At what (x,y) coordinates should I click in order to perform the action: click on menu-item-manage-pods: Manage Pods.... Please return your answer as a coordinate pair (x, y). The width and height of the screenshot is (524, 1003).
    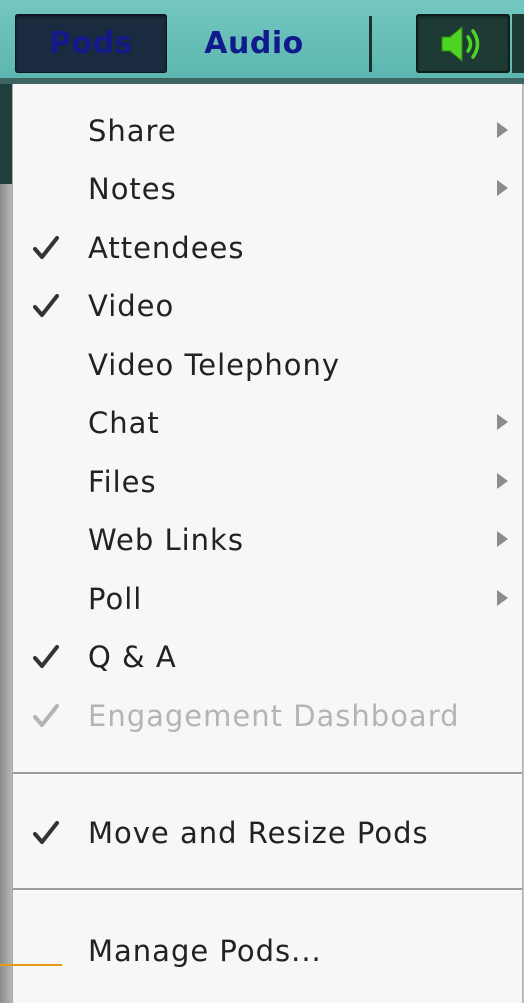
    Looking at the image, I should click on (267, 951).